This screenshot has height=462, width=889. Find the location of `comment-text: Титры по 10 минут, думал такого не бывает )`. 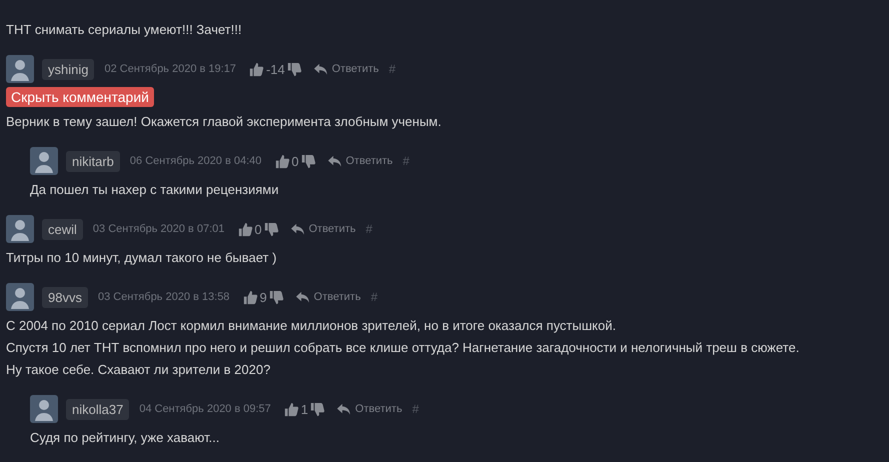

comment-text: Титры по 10 минут, думал такого не бывает ) is located at coordinates (142, 258).